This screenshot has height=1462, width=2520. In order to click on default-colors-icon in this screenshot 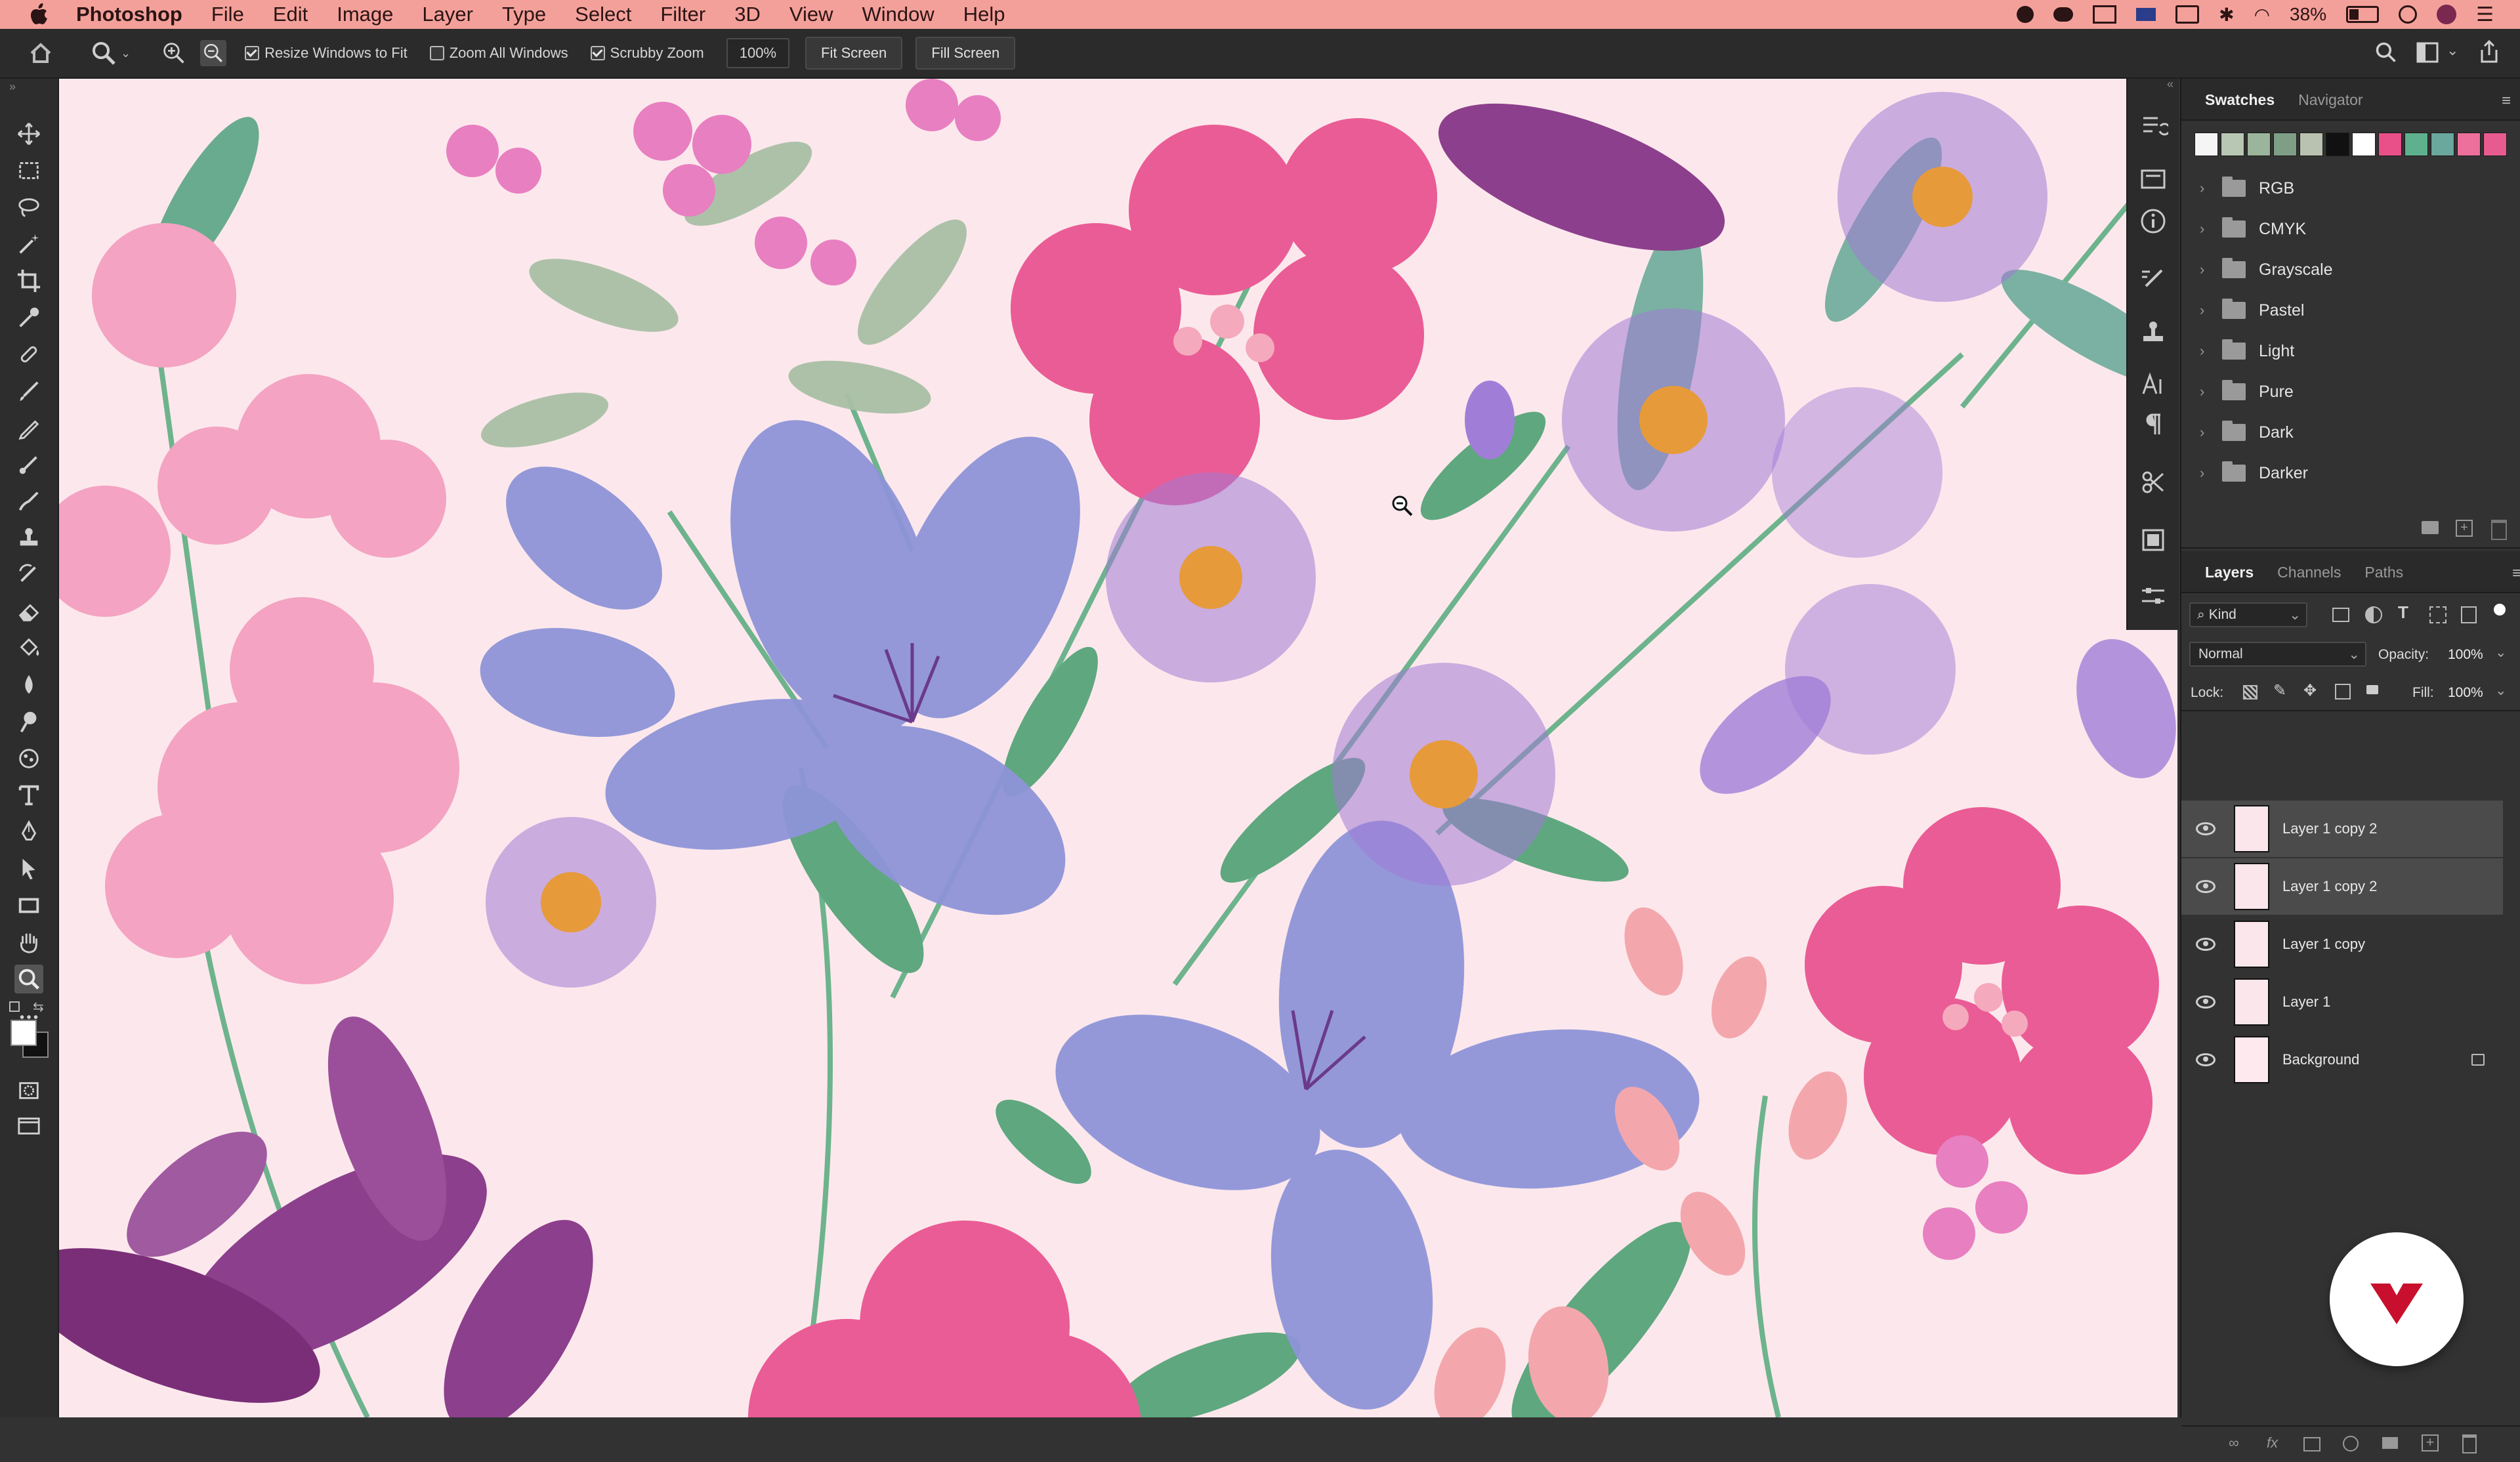, I will do `click(14, 1006)`.